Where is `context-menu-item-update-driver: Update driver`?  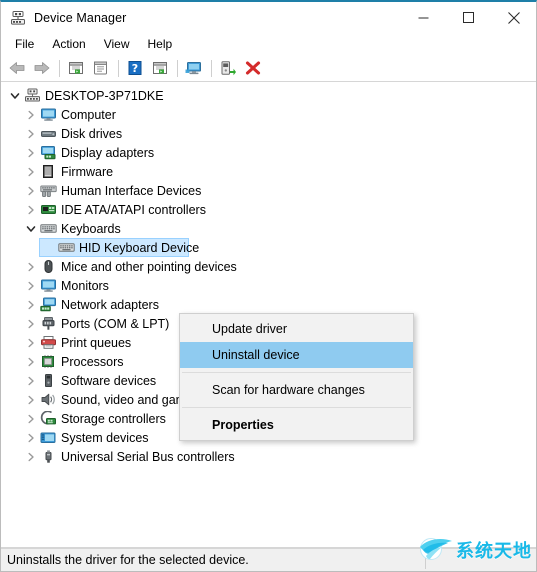 context-menu-item-update-driver: Update driver is located at coordinates (296, 329).